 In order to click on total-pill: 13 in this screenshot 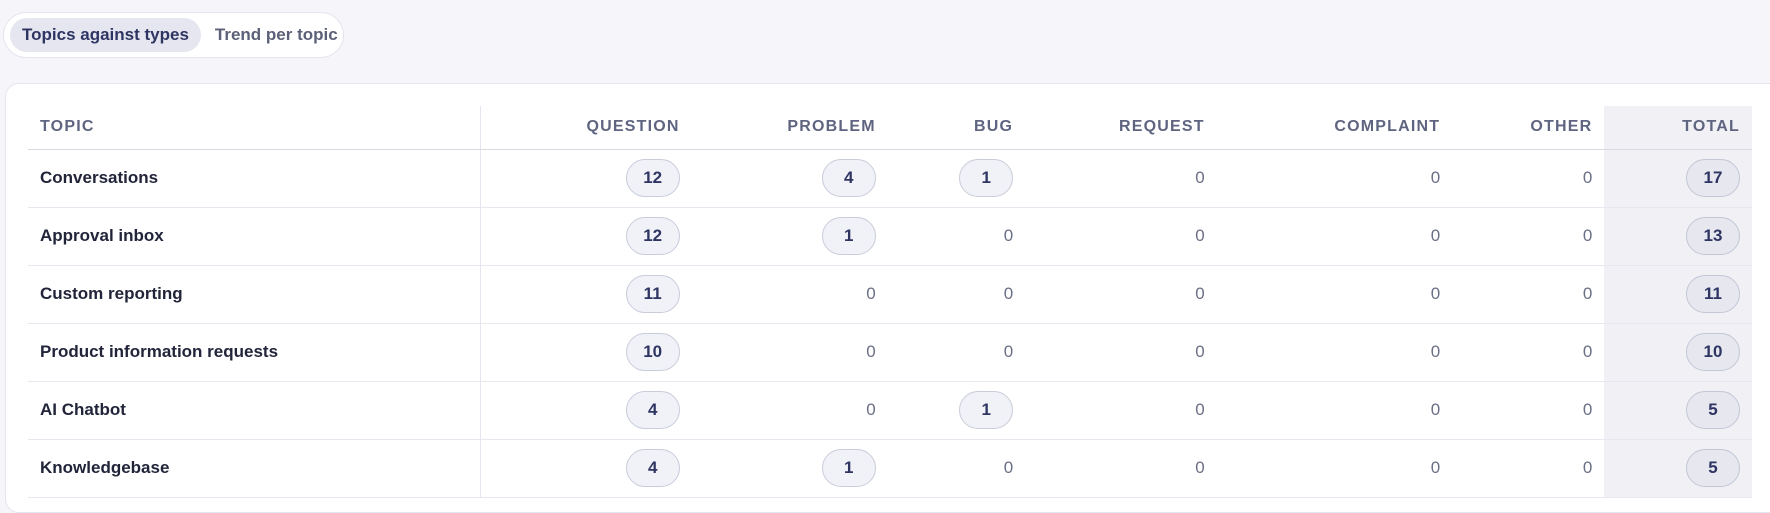, I will do `click(1713, 236)`.